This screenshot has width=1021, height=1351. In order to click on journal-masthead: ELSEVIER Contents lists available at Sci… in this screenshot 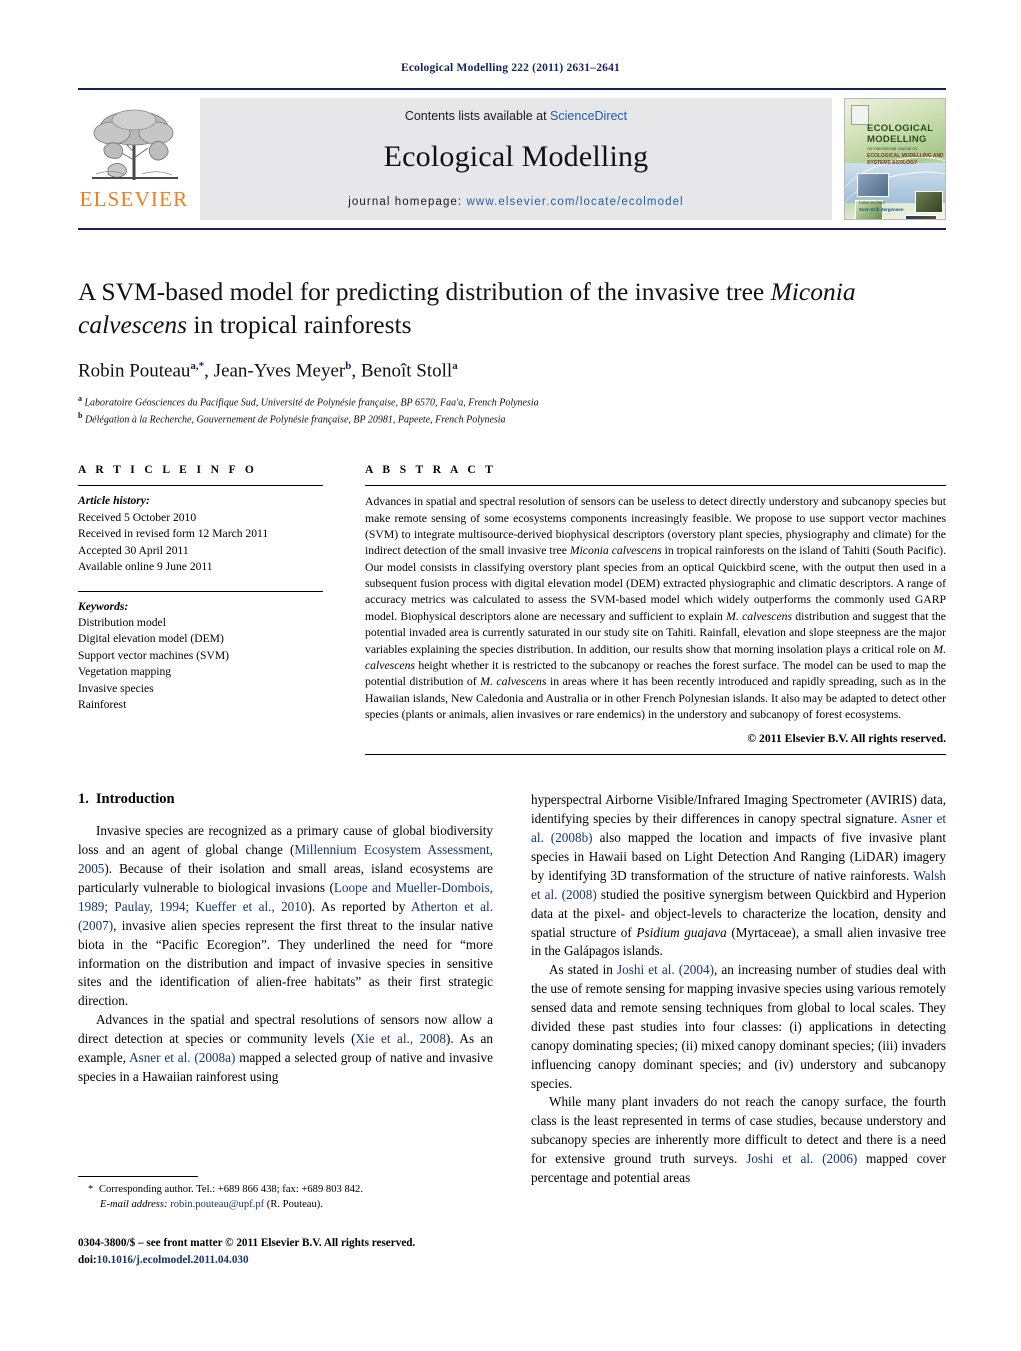, I will do `click(512, 159)`.